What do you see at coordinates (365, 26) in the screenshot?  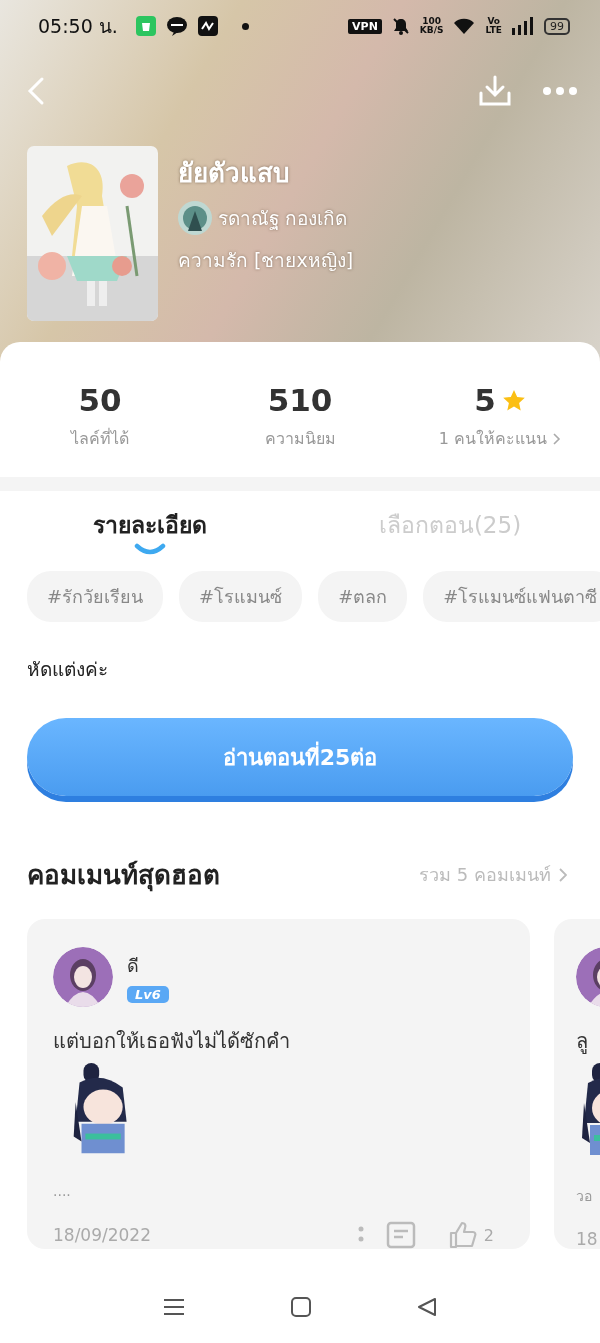 I see `vpn-badge: VPN` at bounding box center [365, 26].